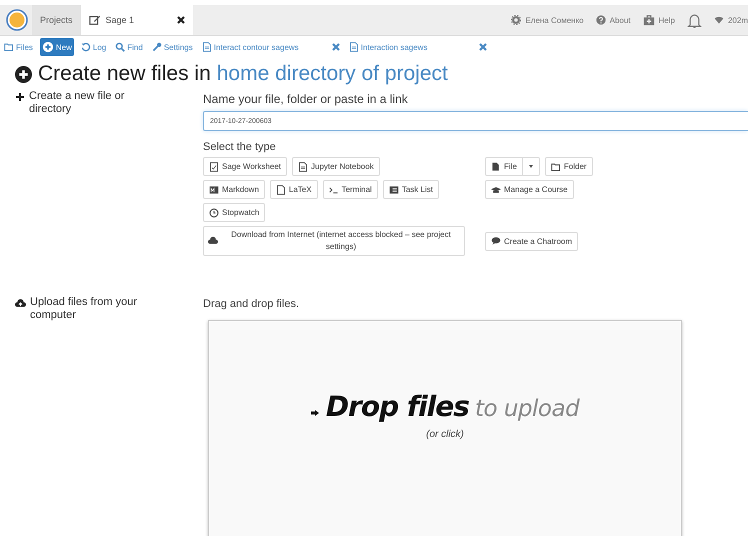 This screenshot has width=748, height=536. I want to click on drop-note: (or click), so click(445, 434).